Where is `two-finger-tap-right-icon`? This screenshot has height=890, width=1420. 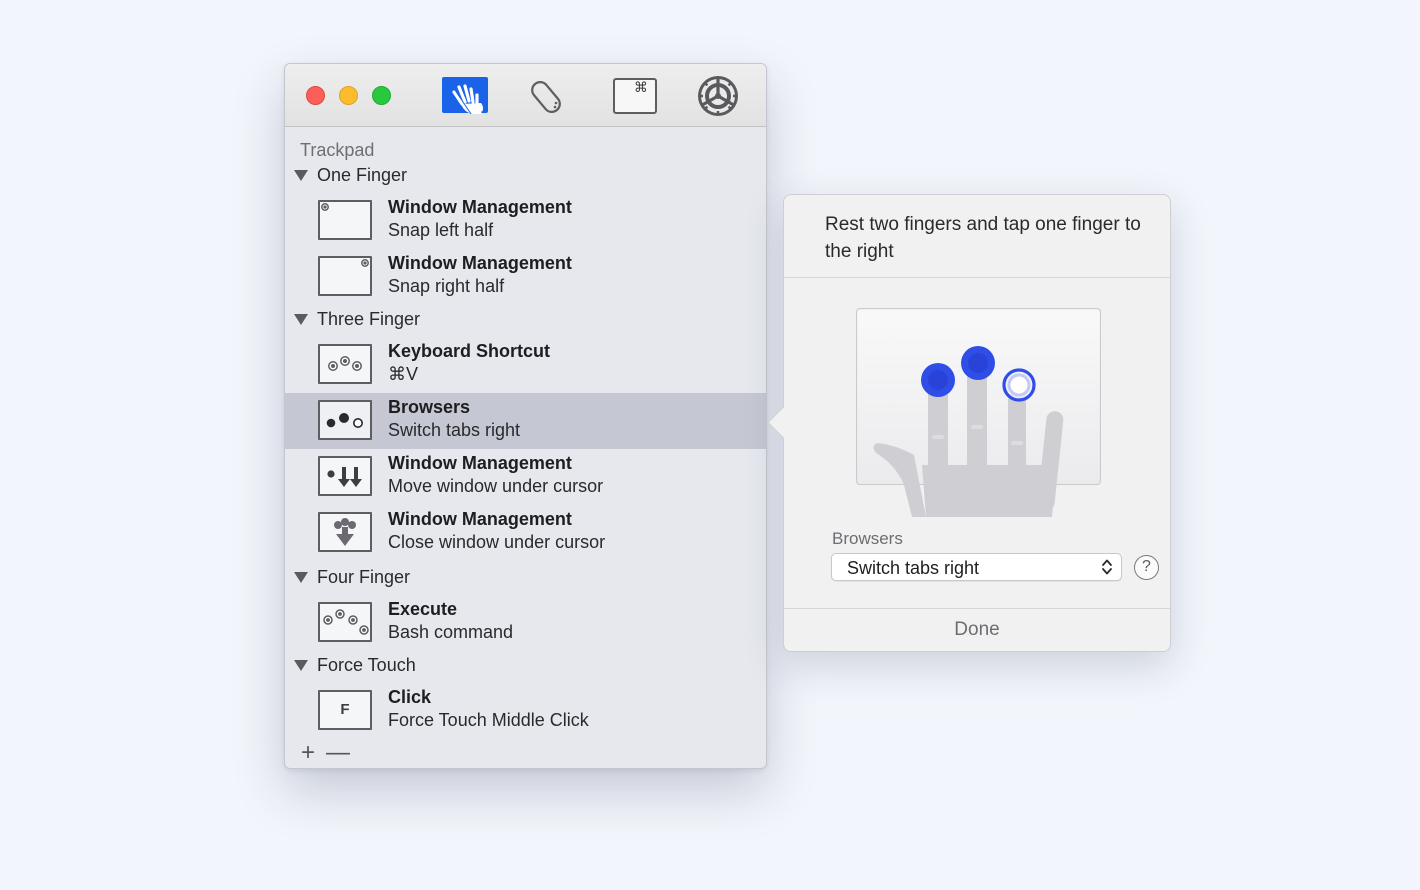 two-finger-tap-right-icon is located at coordinates (345, 420).